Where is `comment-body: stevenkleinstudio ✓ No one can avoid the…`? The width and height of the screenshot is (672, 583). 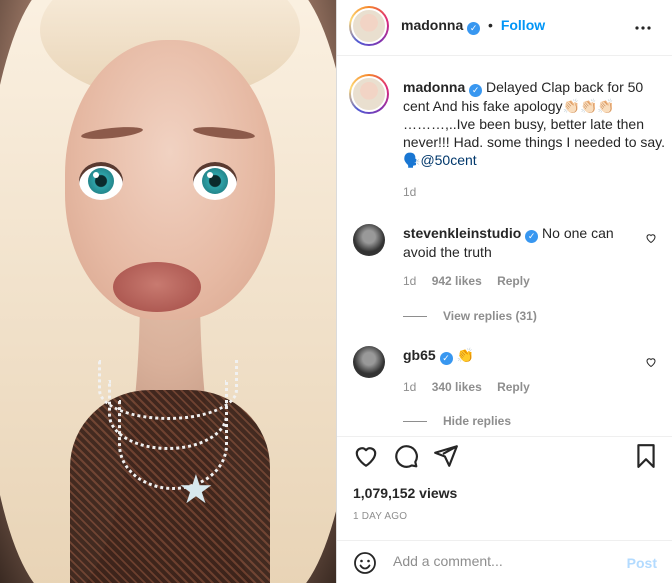 comment-body: stevenkleinstudio ✓ No one can avoid the… is located at coordinates (524, 242).